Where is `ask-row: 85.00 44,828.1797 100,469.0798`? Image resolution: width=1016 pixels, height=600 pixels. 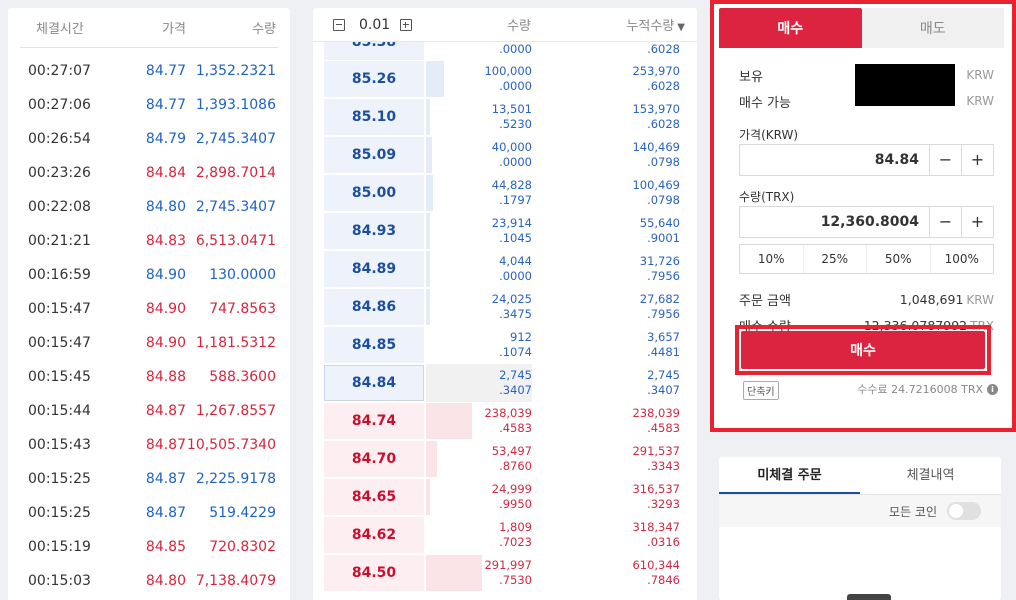 ask-row: 85.00 44,828.1797 100,469.0798 is located at coordinates (505, 193).